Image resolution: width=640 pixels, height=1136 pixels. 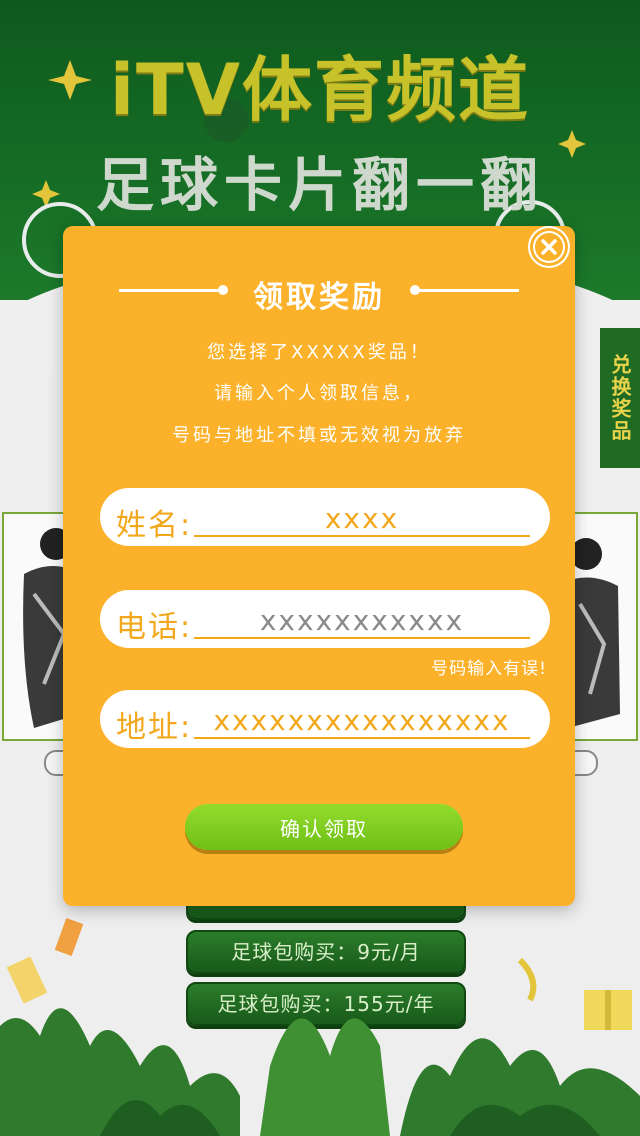 I want to click on address-input, so click(x=362, y=721).